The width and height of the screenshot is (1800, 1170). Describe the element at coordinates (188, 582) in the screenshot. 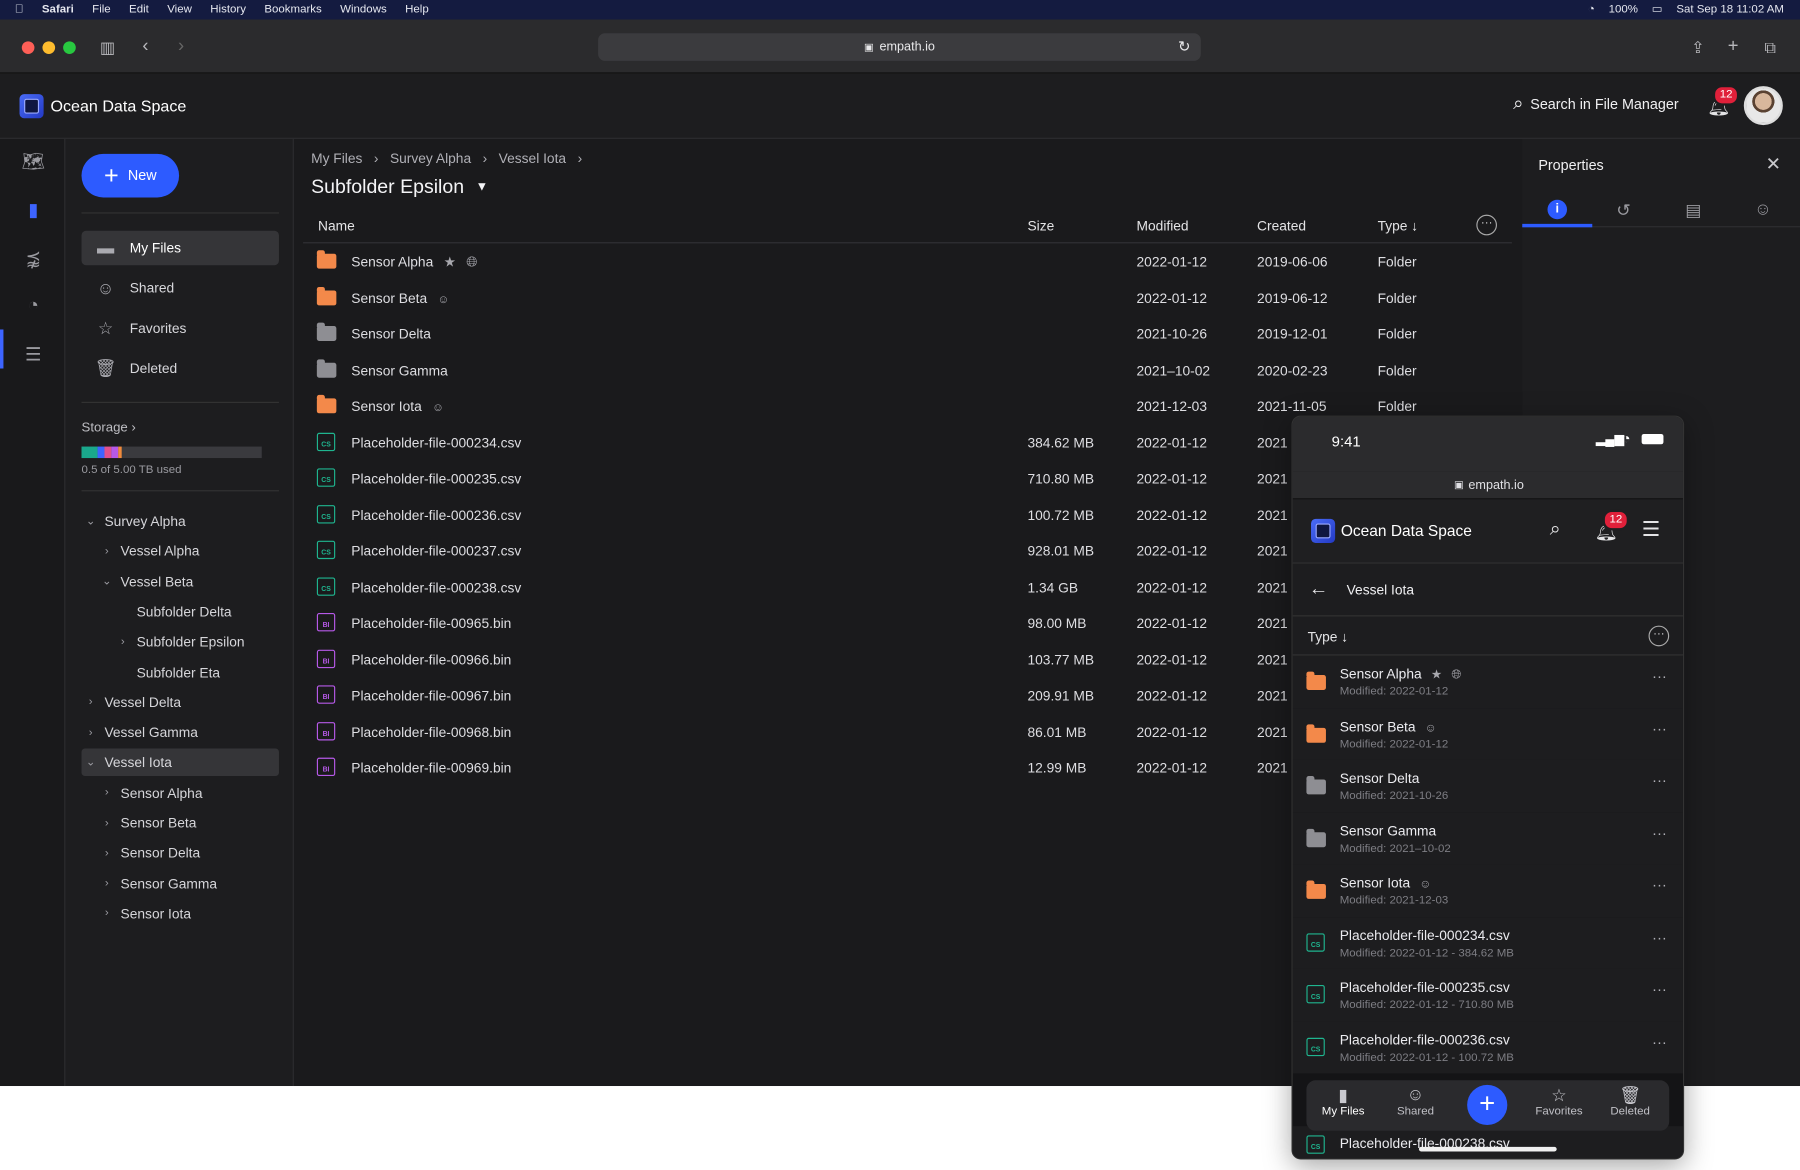

I see `tree-item: ⌄ Vessel Beta` at that location.